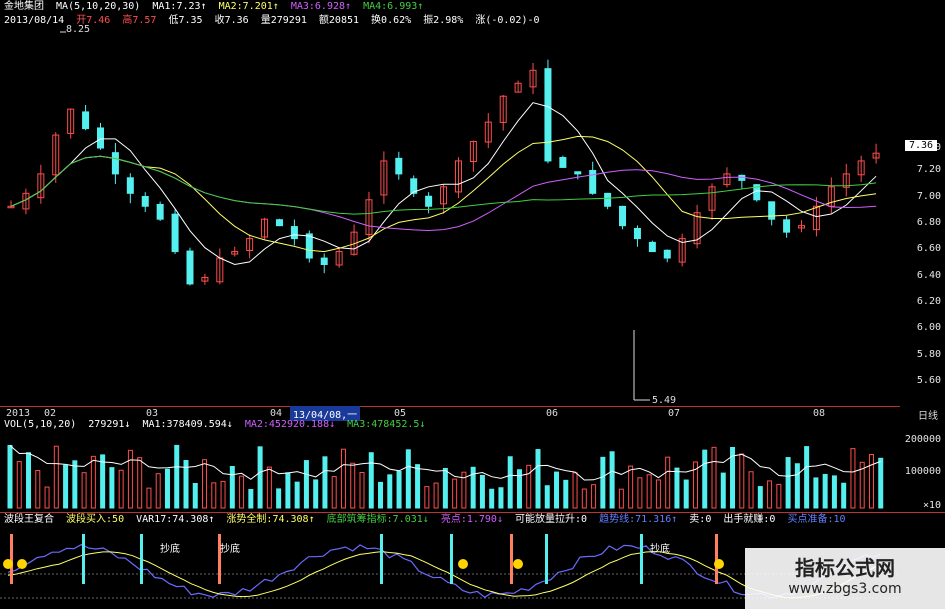 Image resolution: width=945 pixels, height=609 pixels. What do you see at coordinates (674, 413) in the screenshot?
I see `date-tick: 07` at bounding box center [674, 413].